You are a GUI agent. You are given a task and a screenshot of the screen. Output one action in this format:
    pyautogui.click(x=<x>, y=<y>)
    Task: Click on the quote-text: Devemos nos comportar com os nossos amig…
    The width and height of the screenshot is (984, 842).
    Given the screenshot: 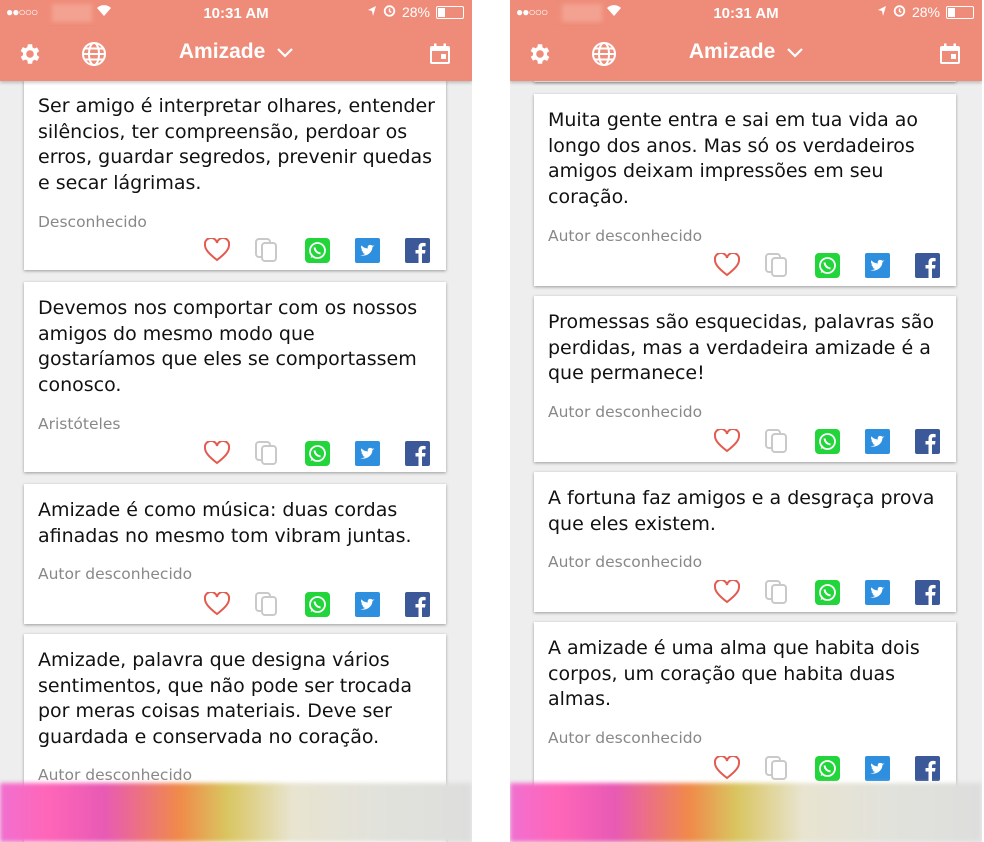 What is the action you would take?
    pyautogui.click(x=228, y=346)
    